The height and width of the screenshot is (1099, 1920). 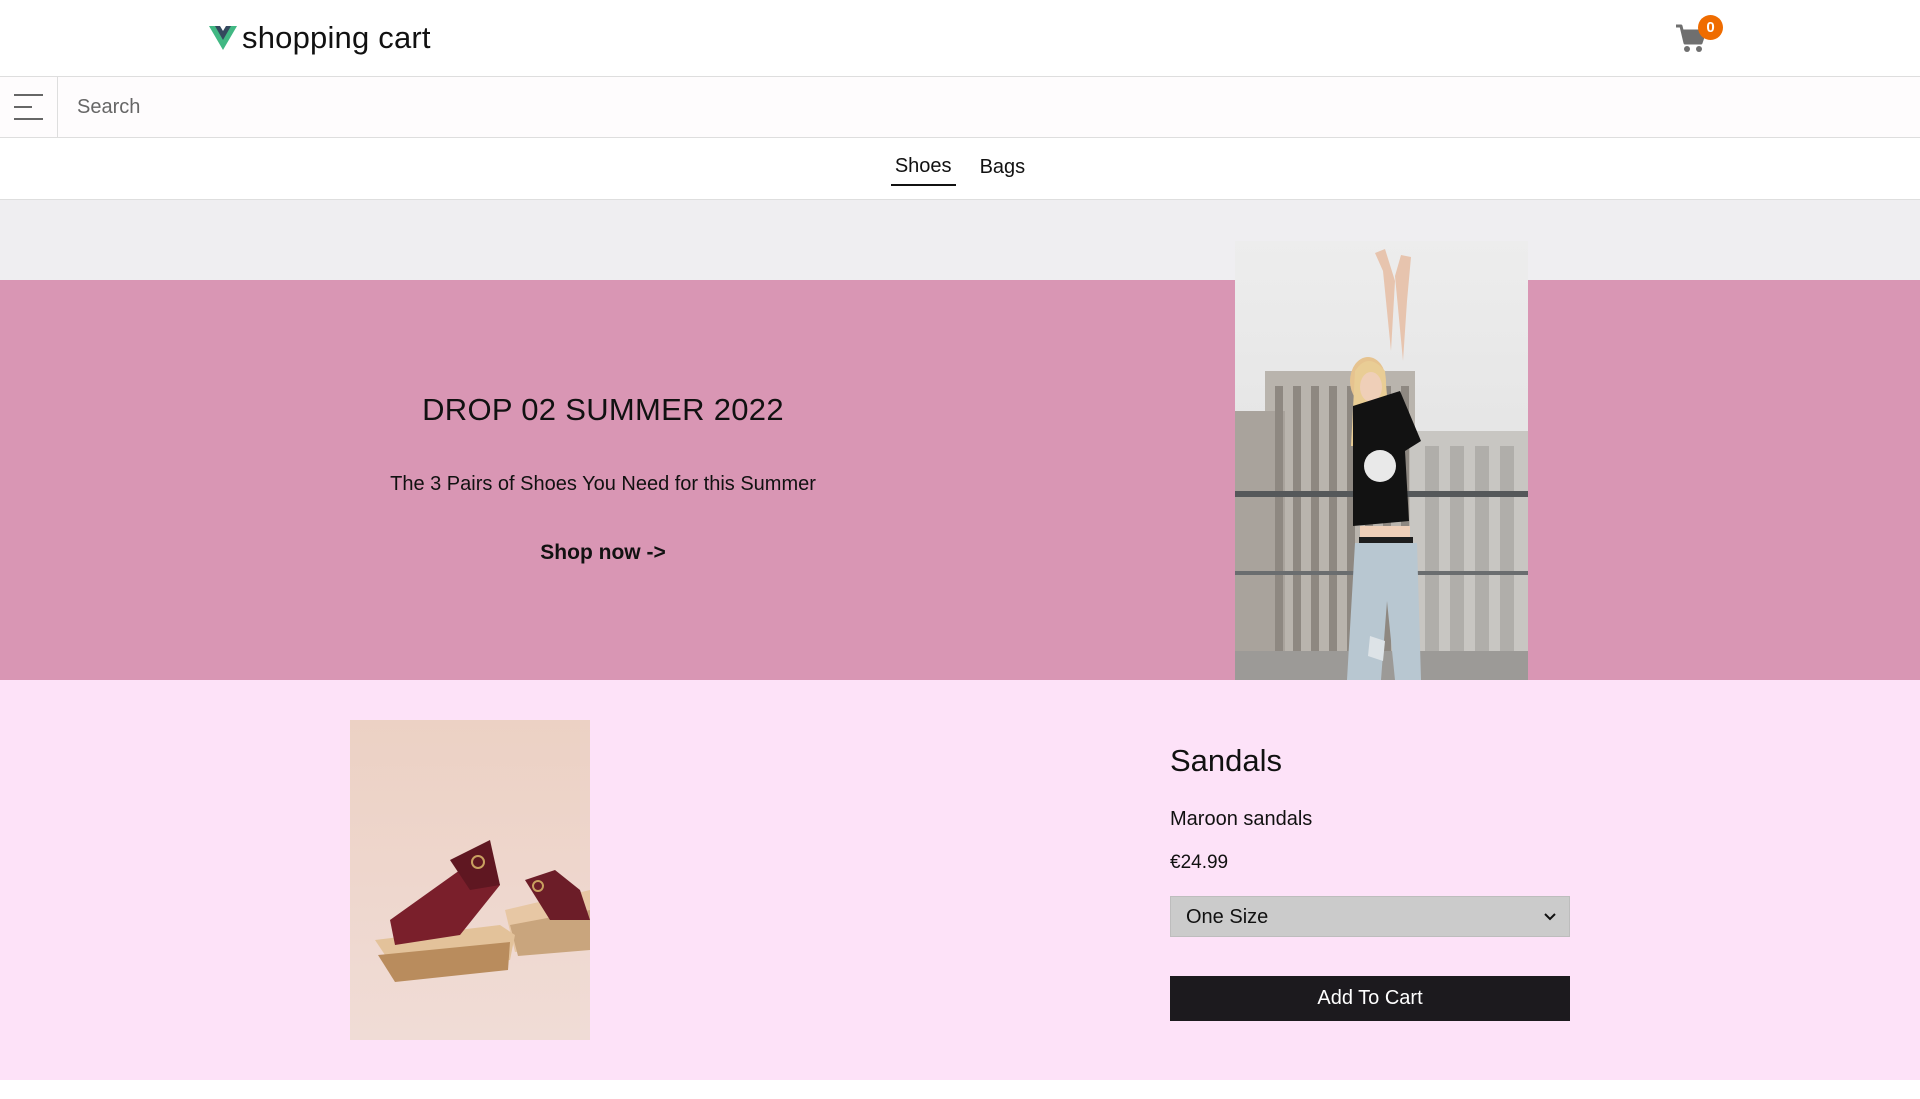 I want to click on product-name: Sandals, so click(x=1226, y=760).